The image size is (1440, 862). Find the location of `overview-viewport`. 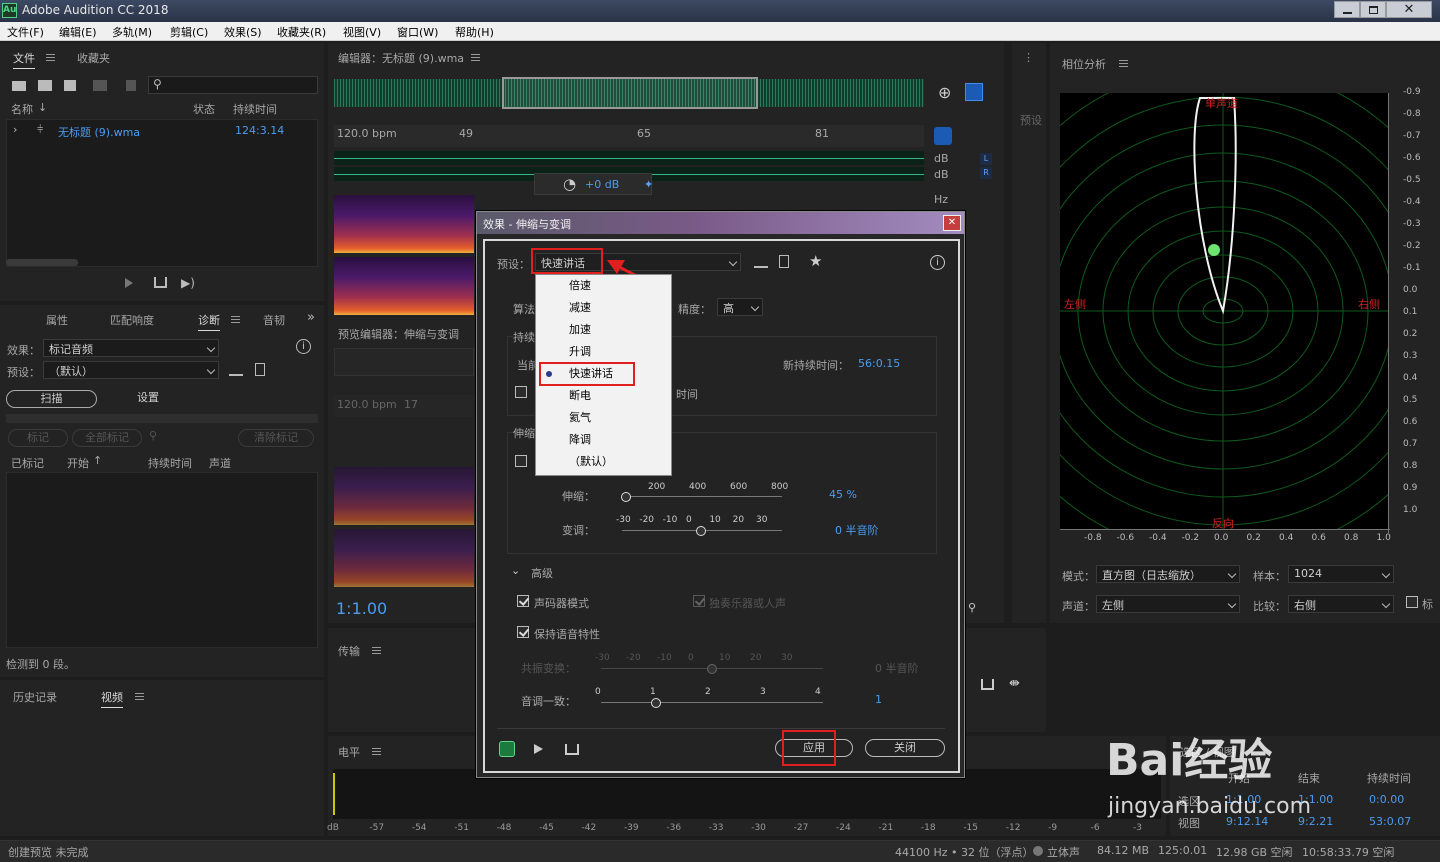

overview-viewport is located at coordinates (630, 93).